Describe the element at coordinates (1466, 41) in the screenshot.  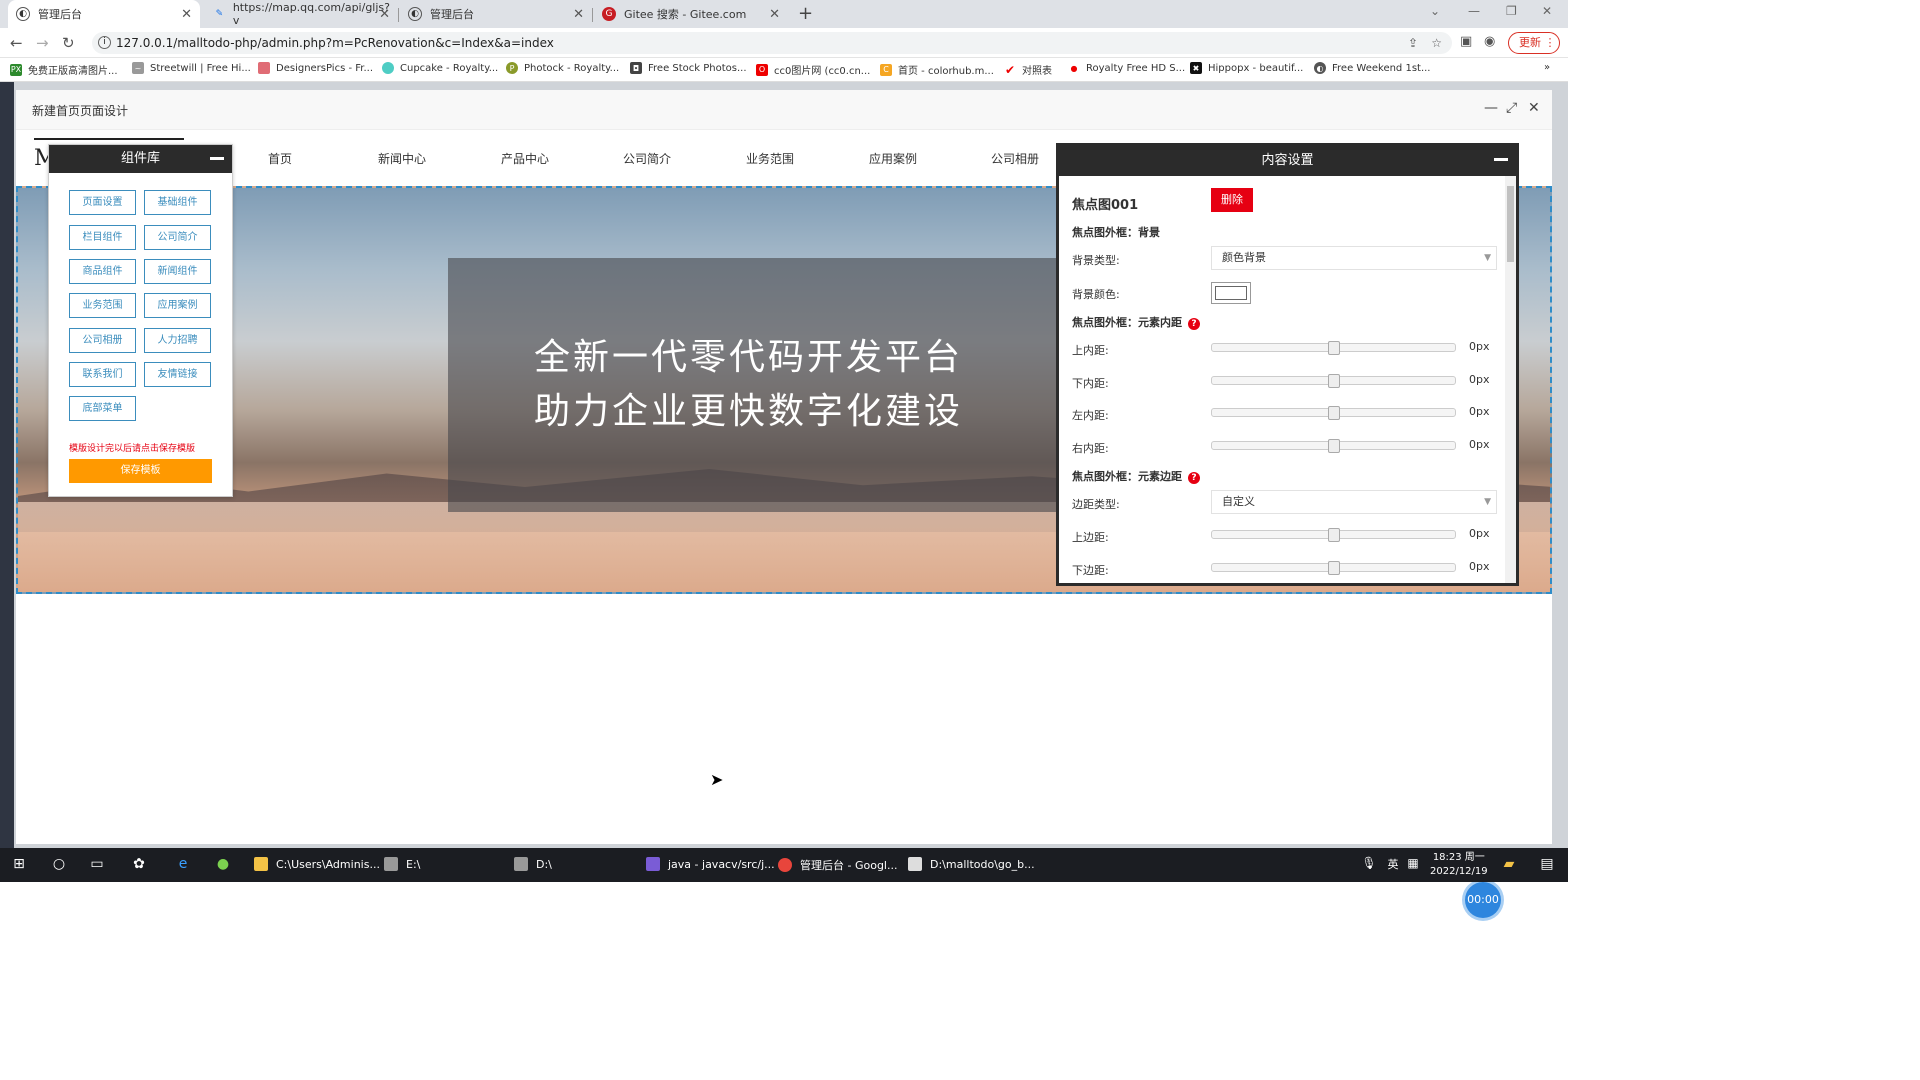
I see `side-panel-icon: ▣` at that location.